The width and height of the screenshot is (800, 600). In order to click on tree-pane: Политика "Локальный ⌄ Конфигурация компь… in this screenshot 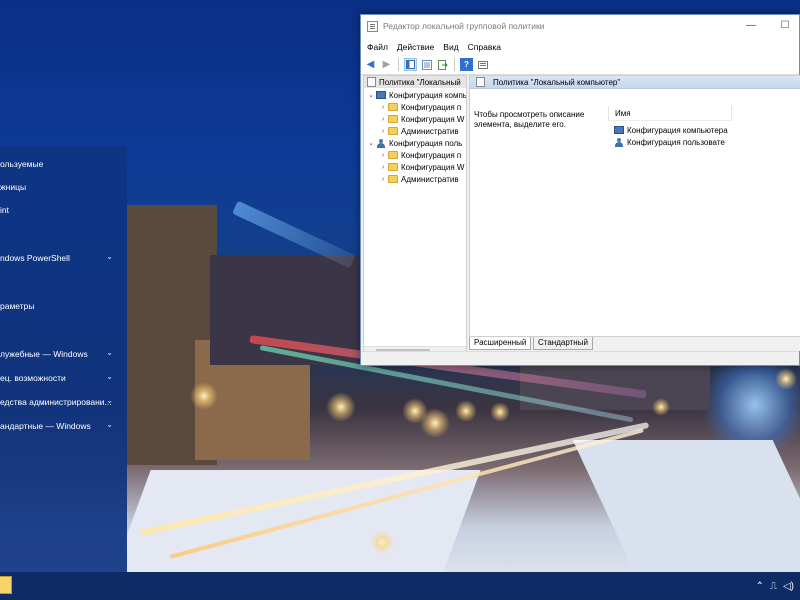, I will do `click(415, 217)`.